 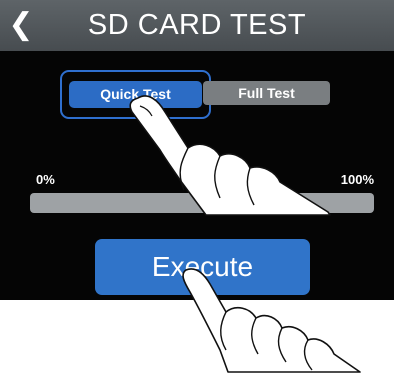 What do you see at coordinates (271, 320) in the screenshot?
I see `pointing-hand-icon` at bounding box center [271, 320].